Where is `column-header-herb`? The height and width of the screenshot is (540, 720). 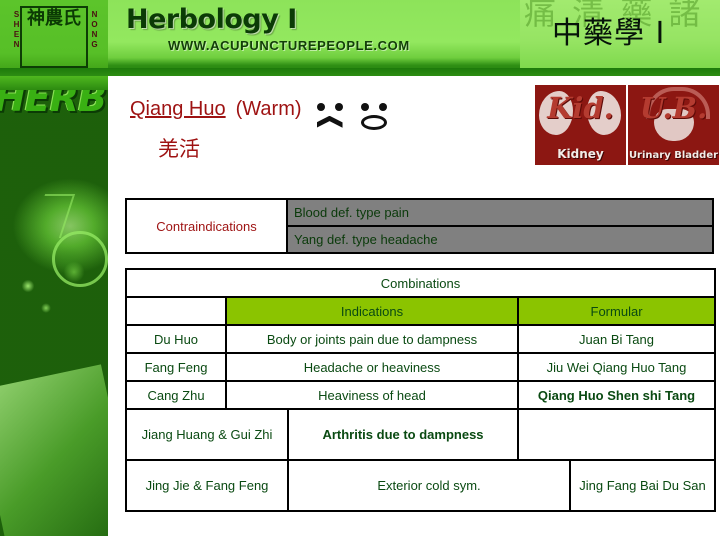
column-header-herb is located at coordinates (176, 311).